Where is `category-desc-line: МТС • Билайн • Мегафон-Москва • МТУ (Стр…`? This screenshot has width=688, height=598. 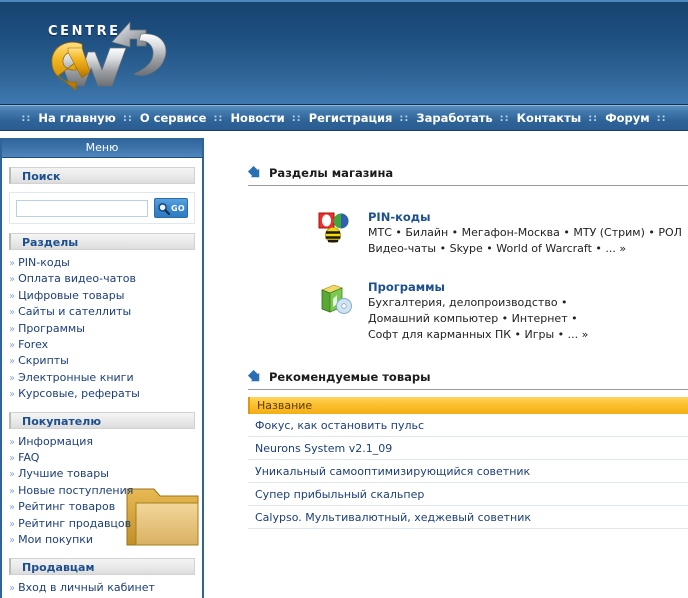 category-desc-line: МТС • Билайн • Мегафон-Москва • МТУ (Стр… is located at coordinates (525, 232).